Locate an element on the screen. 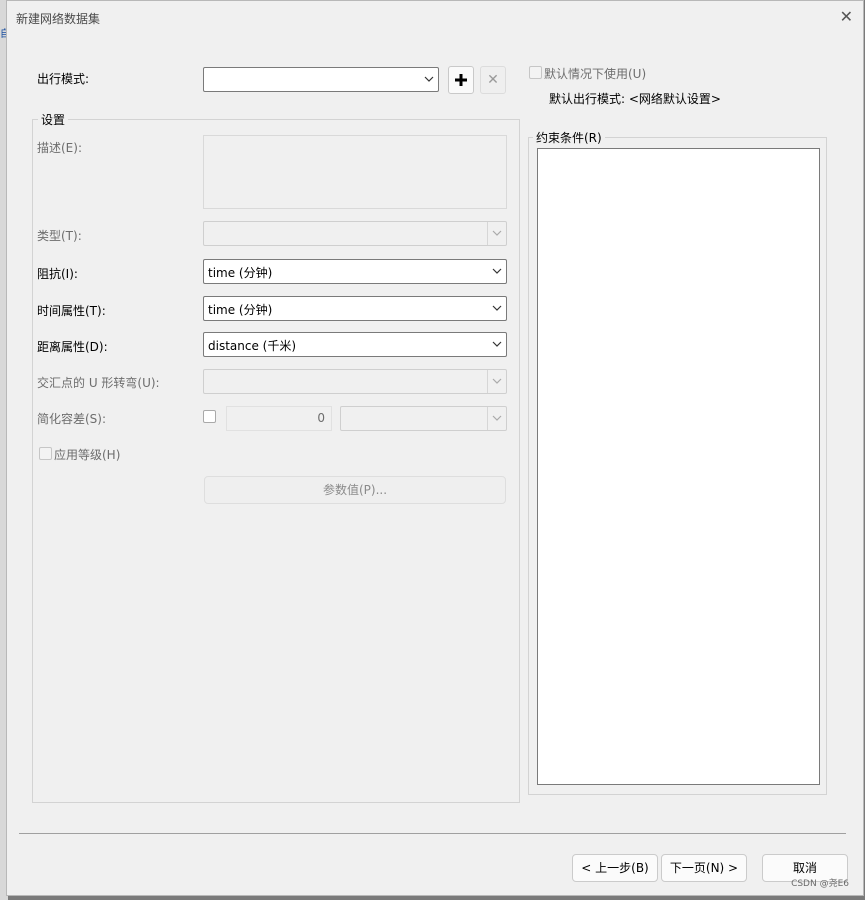  simplify-tolerance-value: 0 is located at coordinates (321, 418).